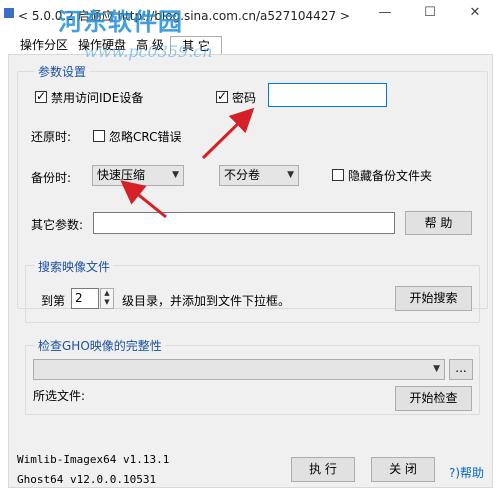 The height and width of the screenshot is (495, 498). I want to click on annotation-arrows, so click(187, 163).